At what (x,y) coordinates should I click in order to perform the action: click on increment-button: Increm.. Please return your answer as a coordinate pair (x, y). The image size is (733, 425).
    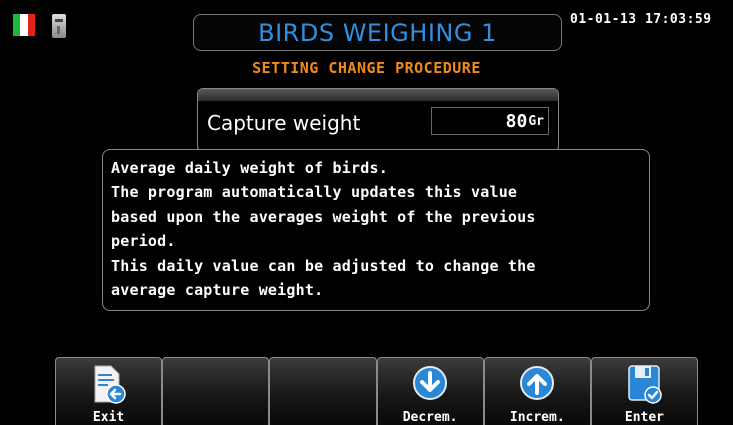
    Looking at the image, I should click on (537, 391).